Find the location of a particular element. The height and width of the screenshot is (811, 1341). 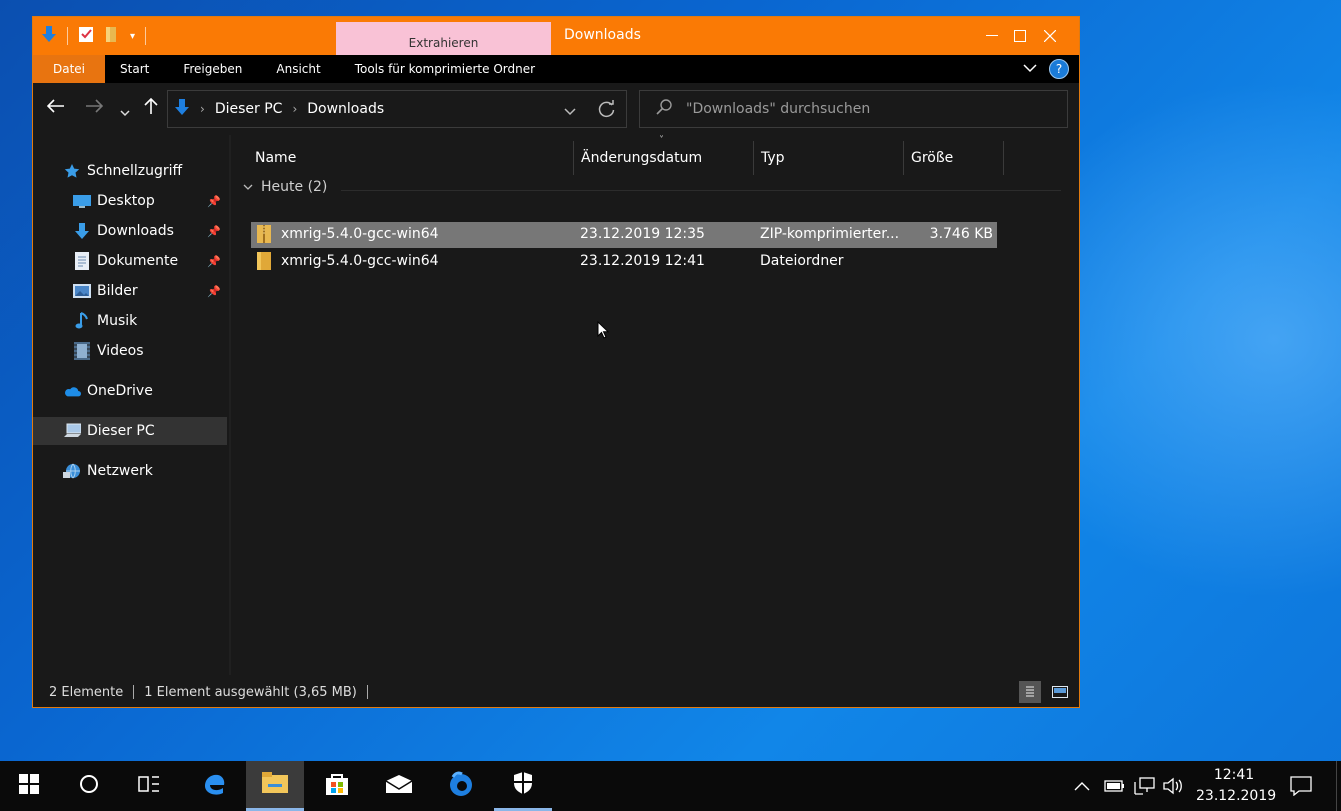

system-clock: 12:41 23.12.2019 is located at coordinates (1236, 786).